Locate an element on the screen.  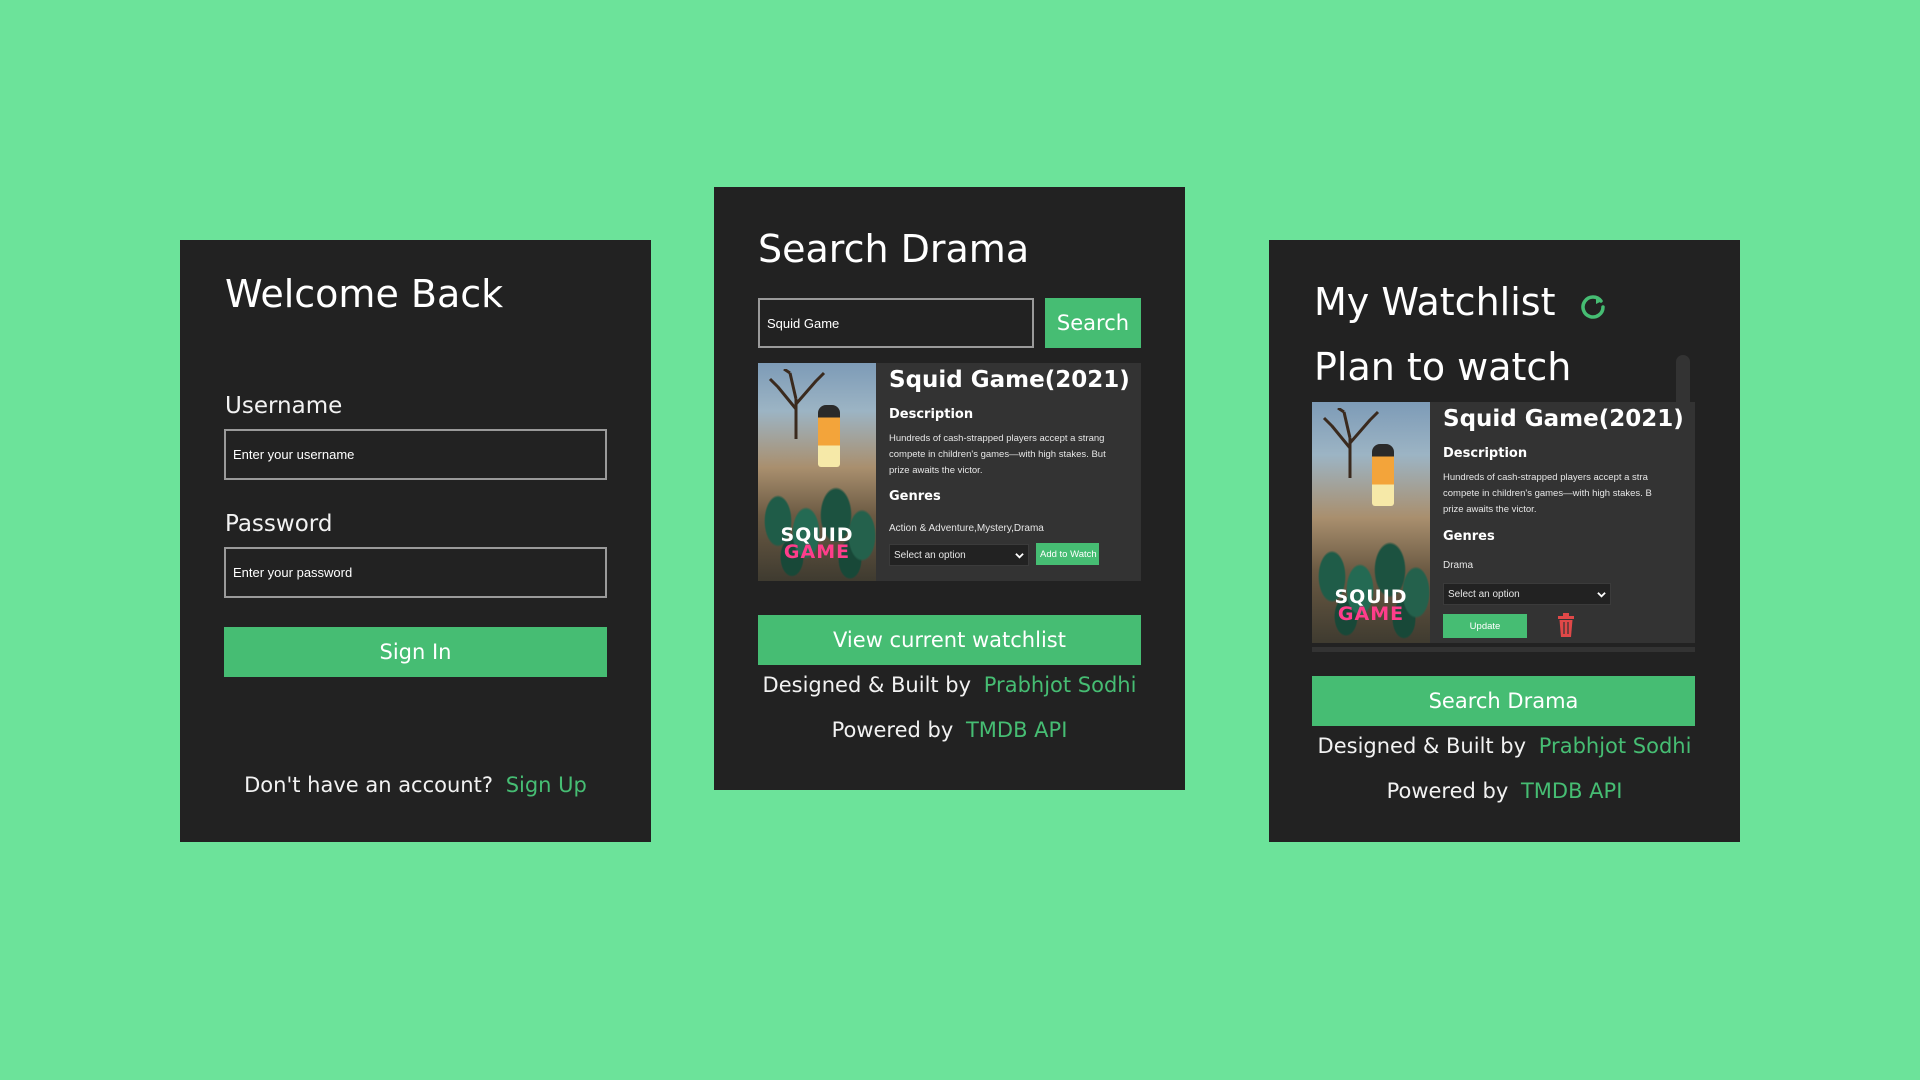
sign-up-link: Sign Up is located at coordinates (546, 785).